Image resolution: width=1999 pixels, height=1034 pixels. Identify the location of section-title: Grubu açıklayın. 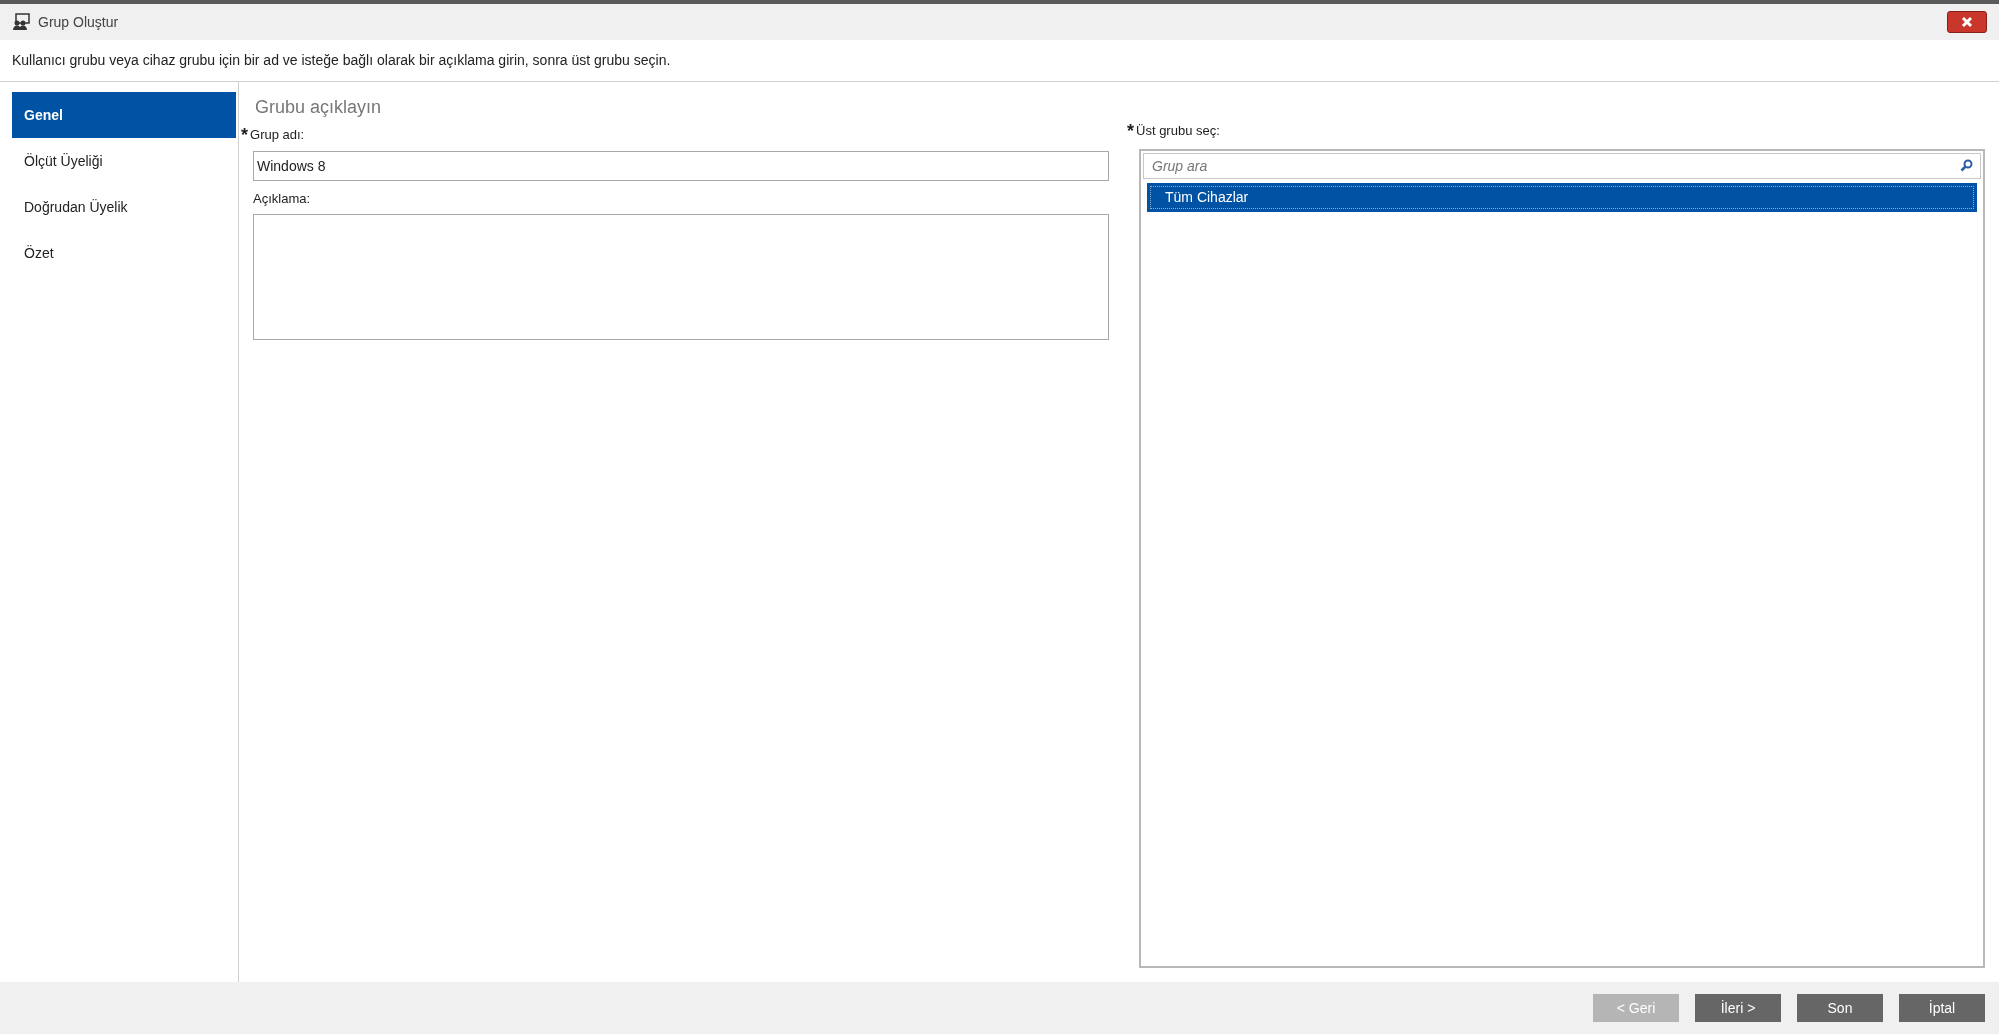
(318, 107).